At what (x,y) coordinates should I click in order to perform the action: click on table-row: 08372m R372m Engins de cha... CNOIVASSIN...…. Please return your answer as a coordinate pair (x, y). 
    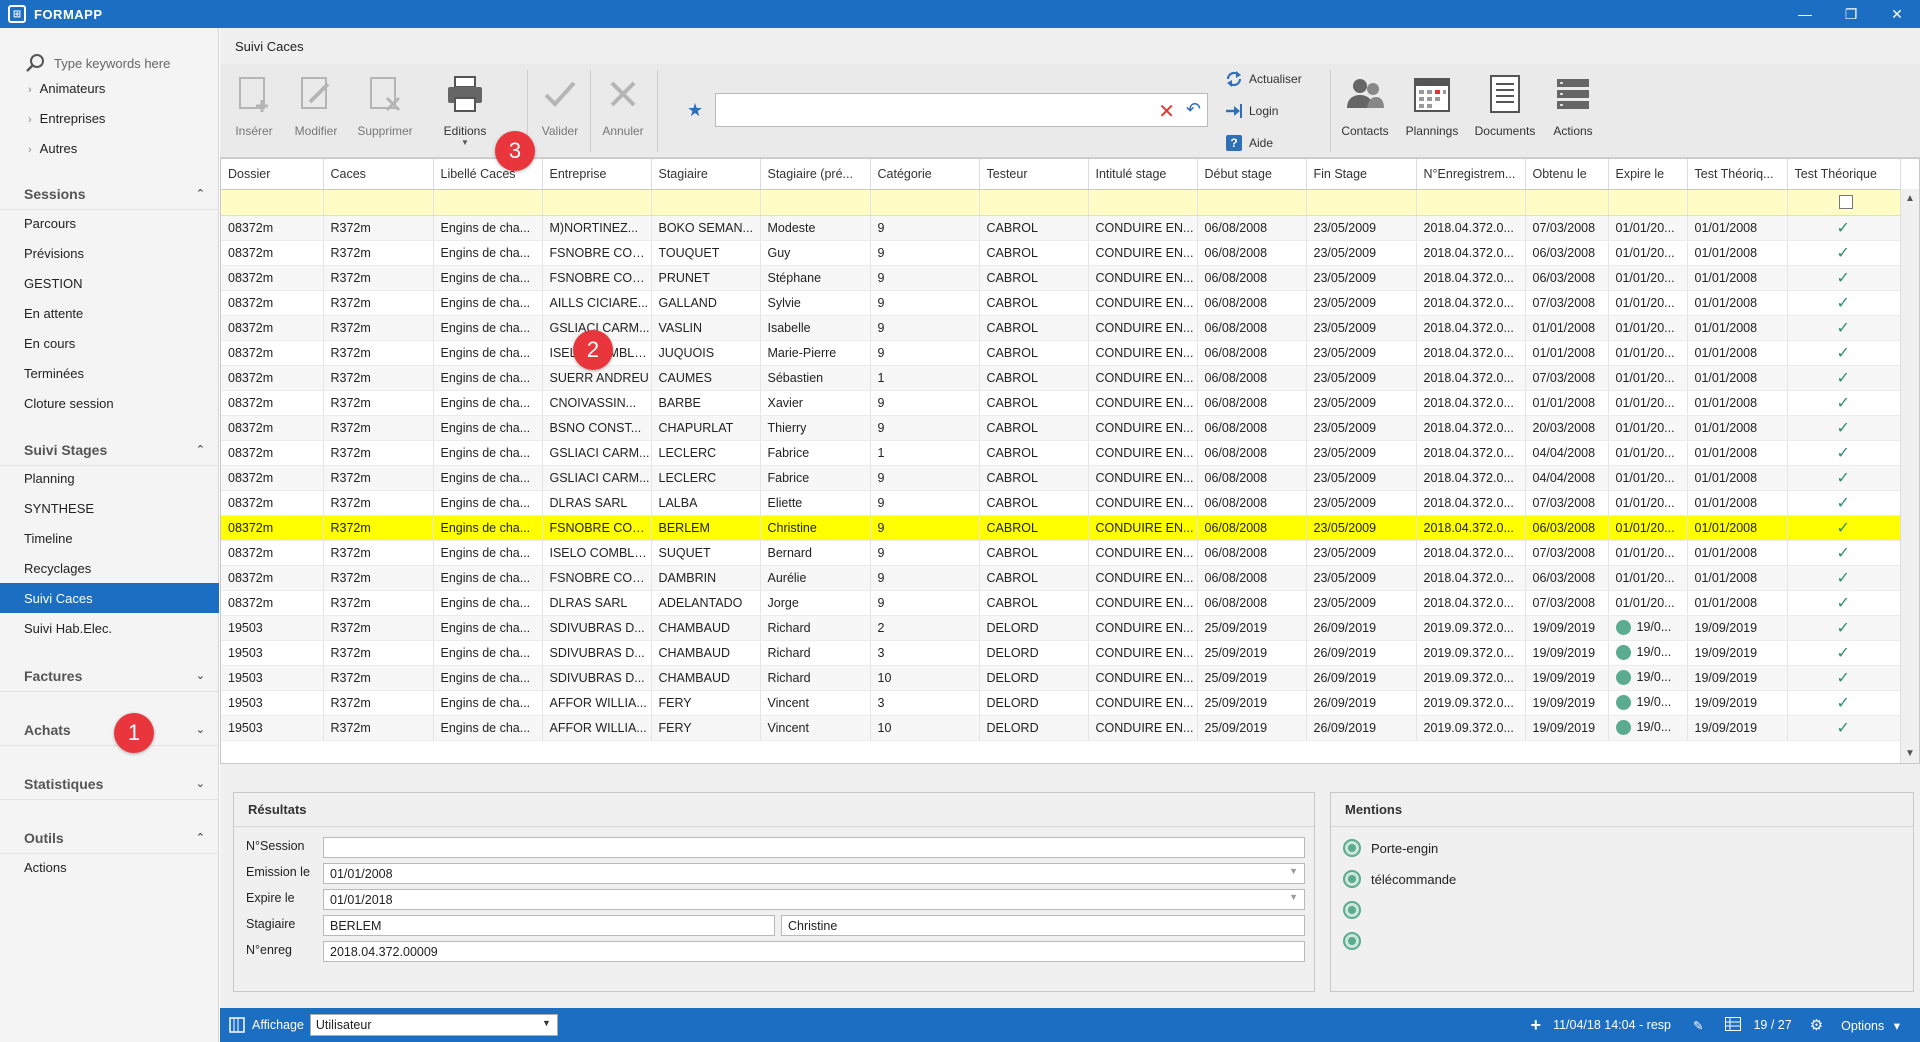
    Looking at the image, I should click on (1061, 403).